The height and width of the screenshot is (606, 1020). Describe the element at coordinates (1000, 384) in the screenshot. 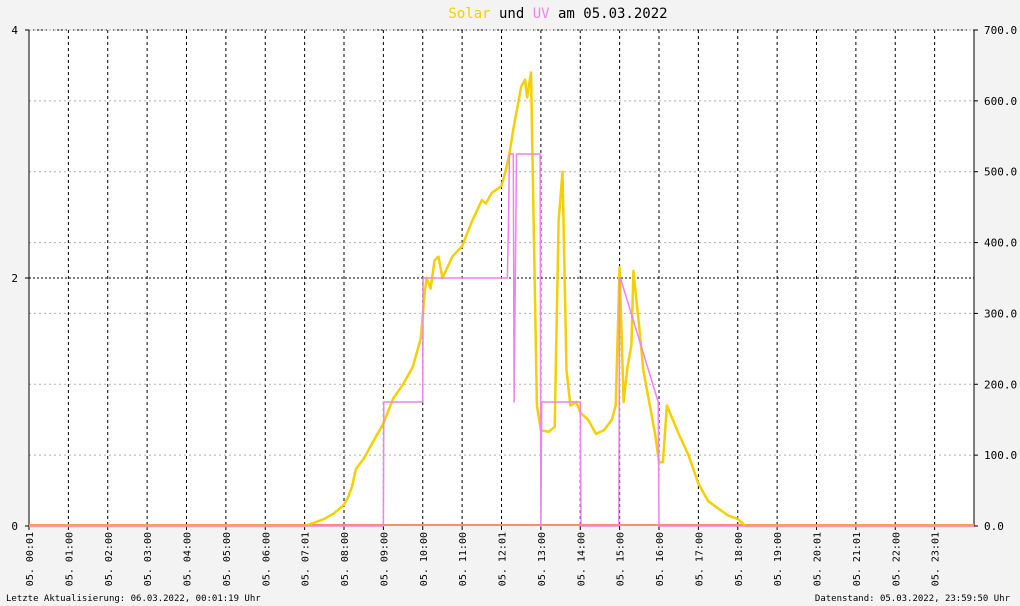

I see `right-tick-label: 200.0` at that location.